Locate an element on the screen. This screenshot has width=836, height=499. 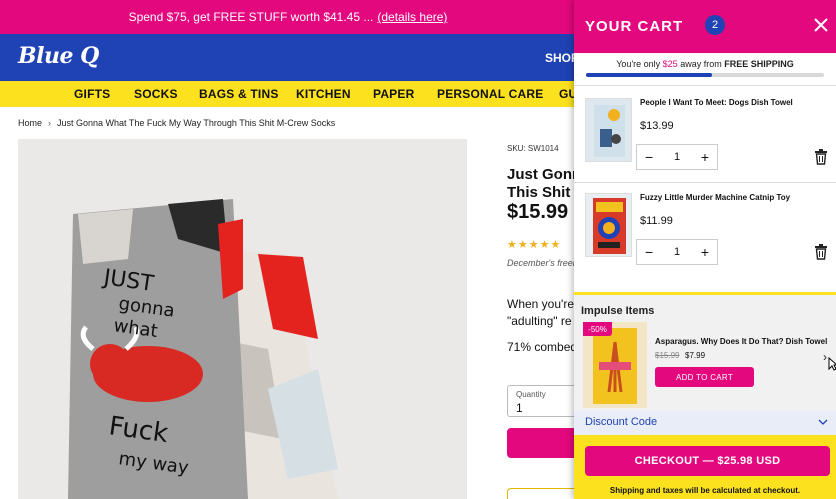
cart-item-name: People I Want To Meet: Dogs Dish Towel is located at coordinates (716, 102).